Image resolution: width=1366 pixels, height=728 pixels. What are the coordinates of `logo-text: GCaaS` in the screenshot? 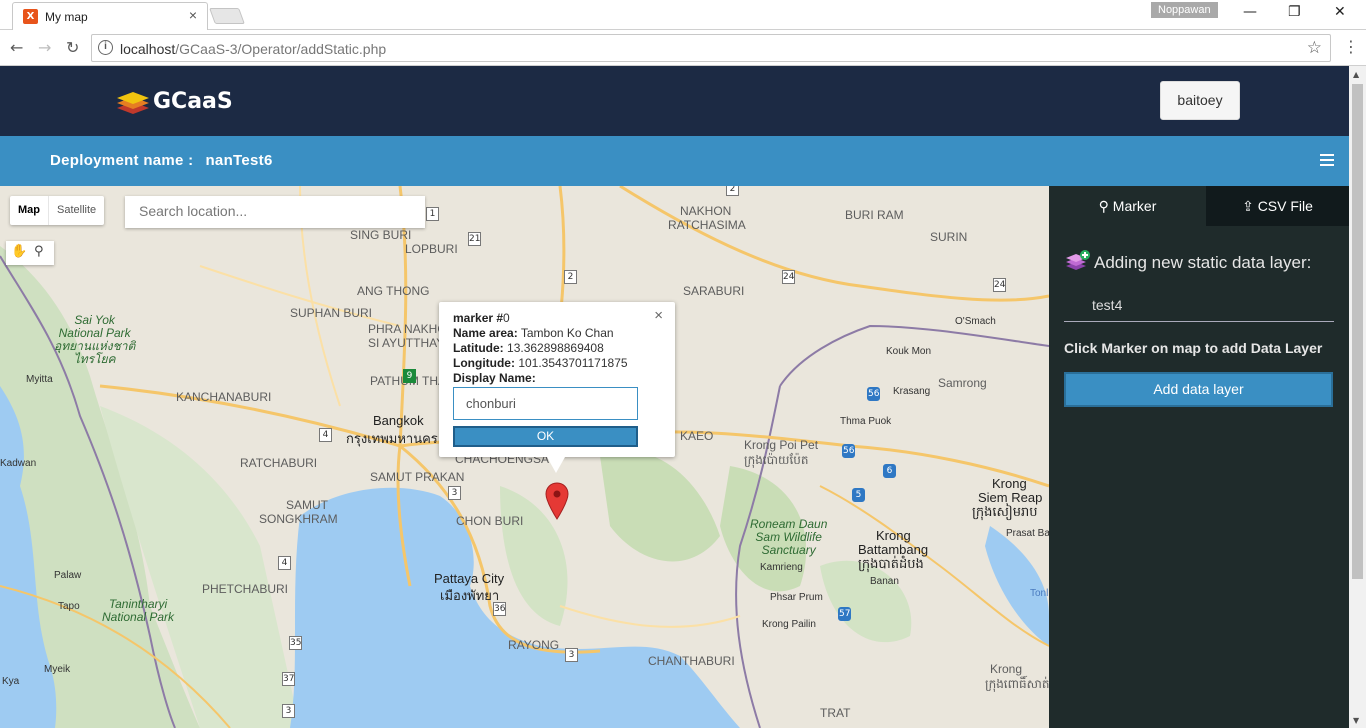 It's located at (193, 101).